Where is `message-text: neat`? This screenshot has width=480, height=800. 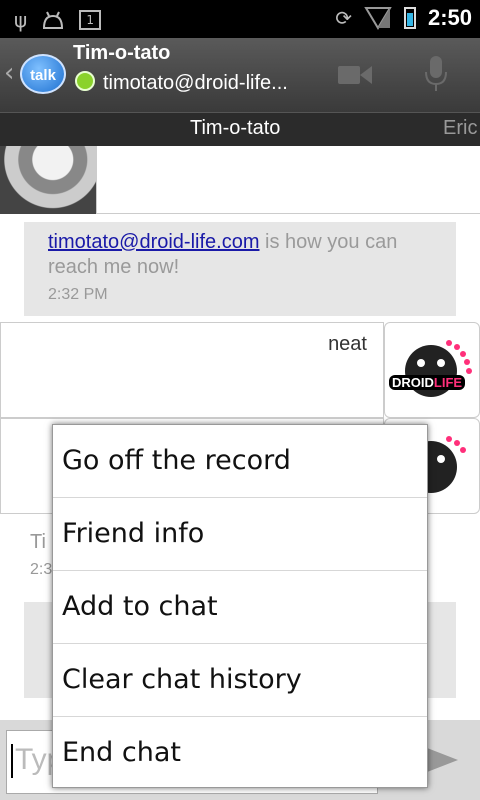 message-text: neat is located at coordinates (347, 344).